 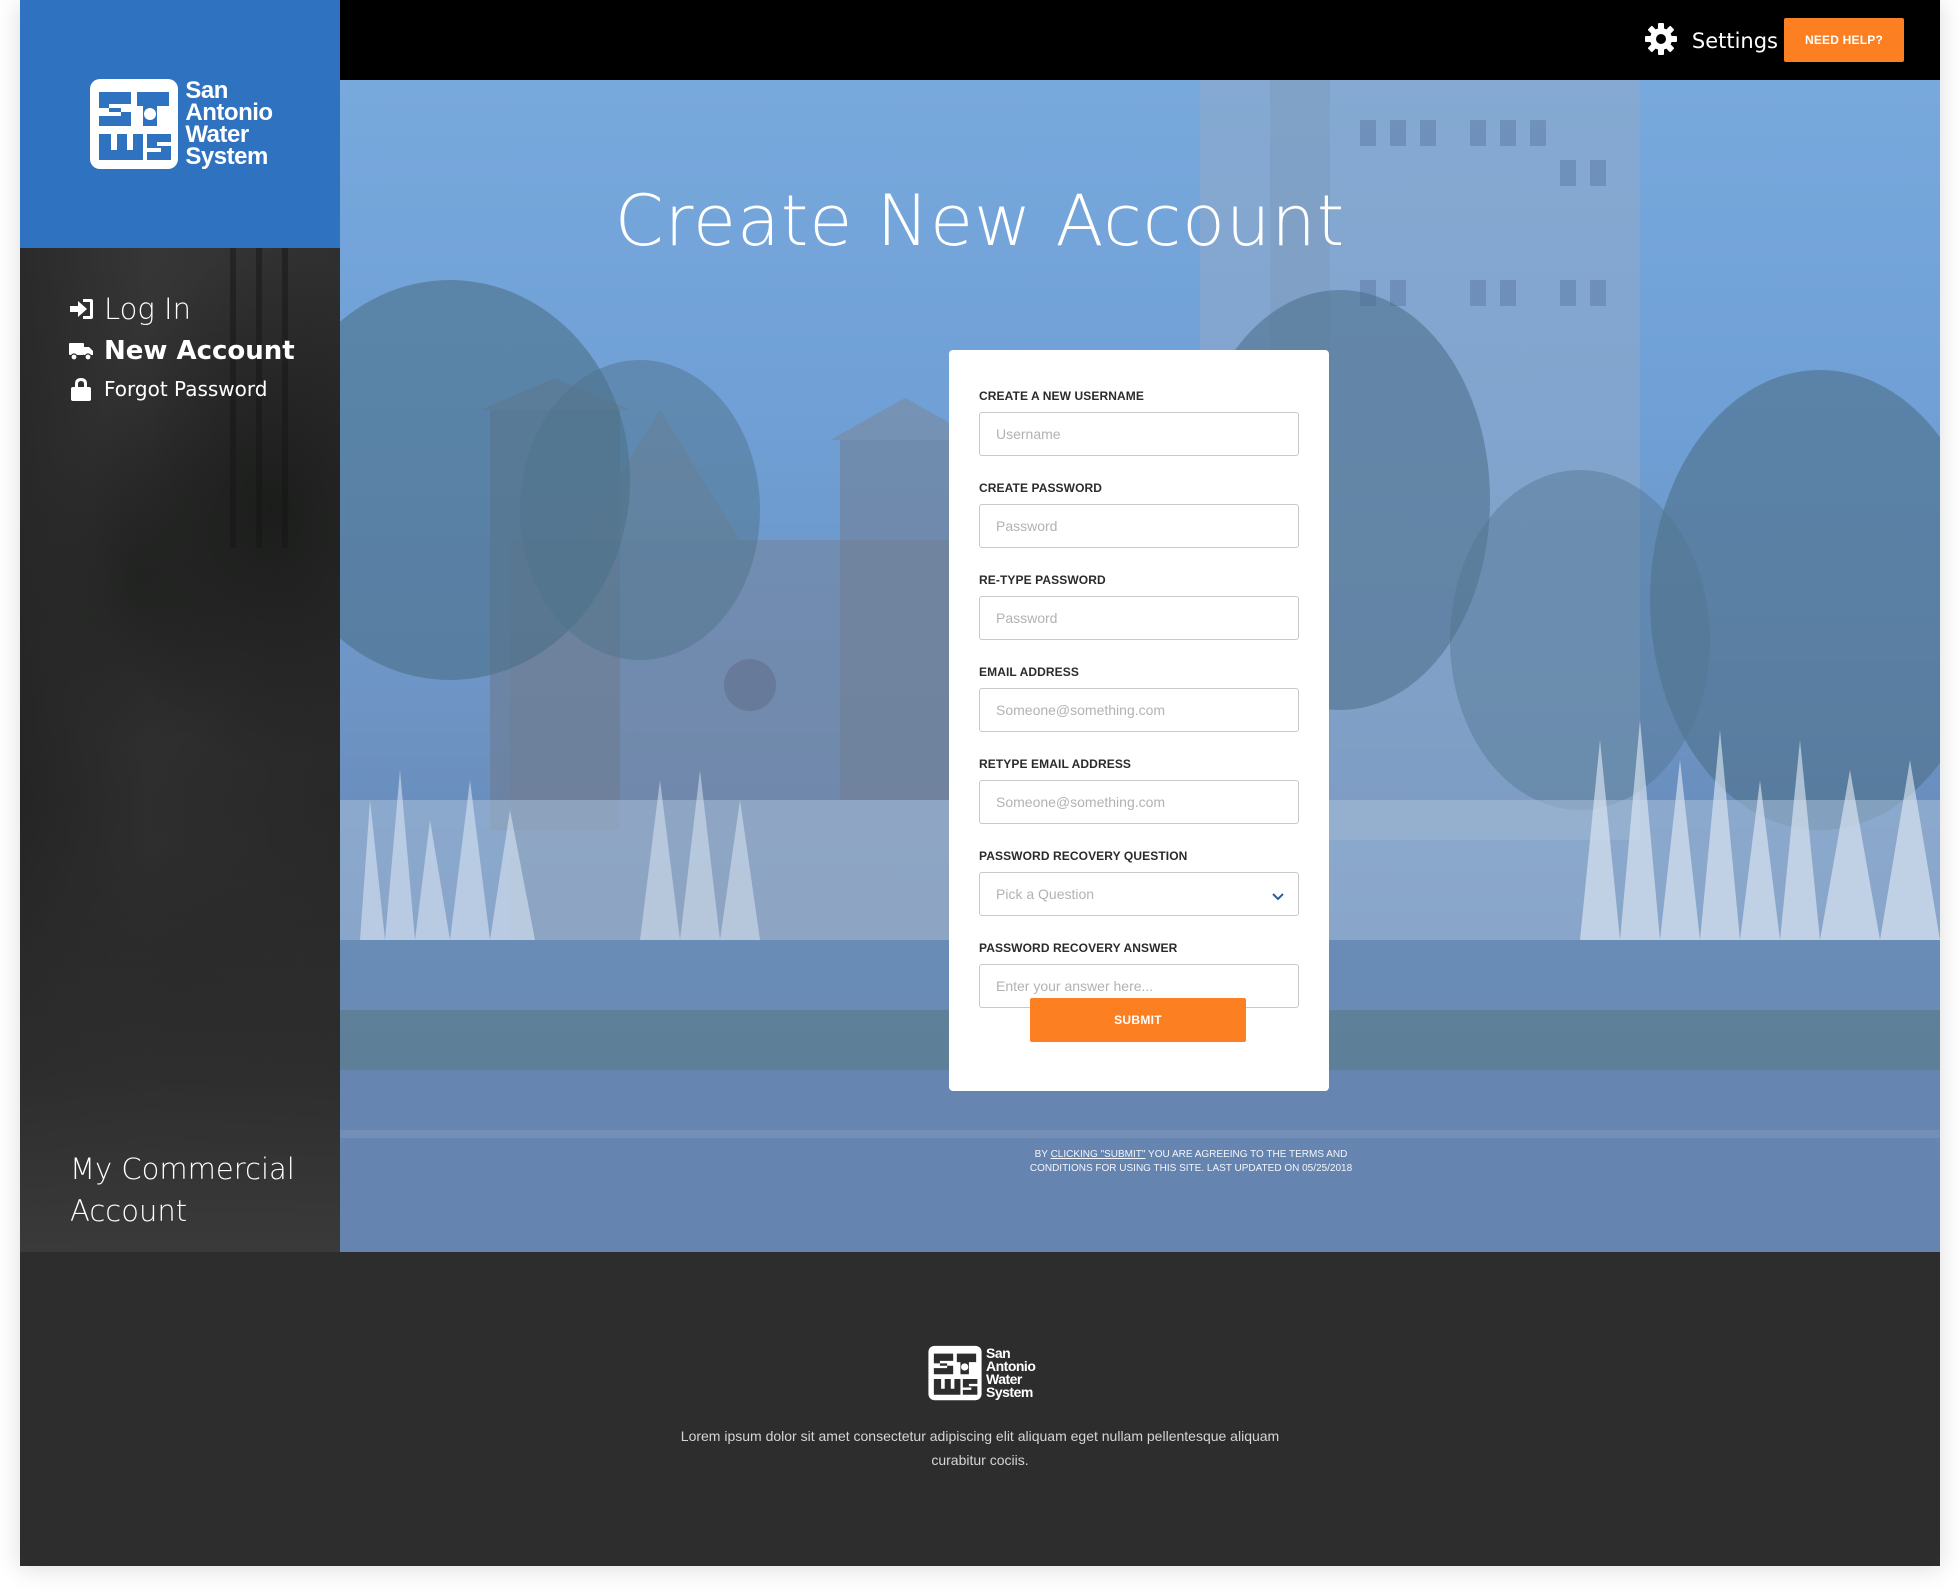 I want to click on brand-logo: San Antonio Water System, so click(x=180, y=124).